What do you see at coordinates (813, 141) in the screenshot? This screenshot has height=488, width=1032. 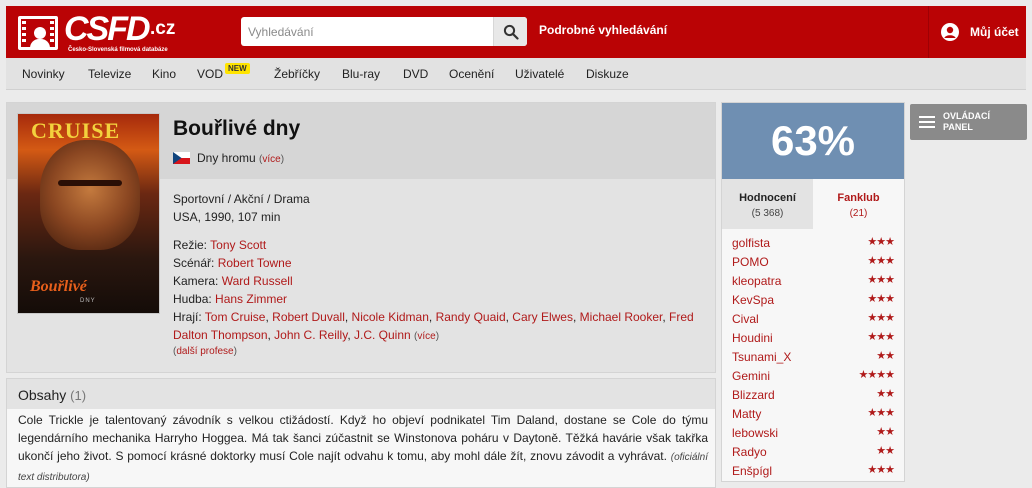 I see `rating-average: 63%` at bounding box center [813, 141].